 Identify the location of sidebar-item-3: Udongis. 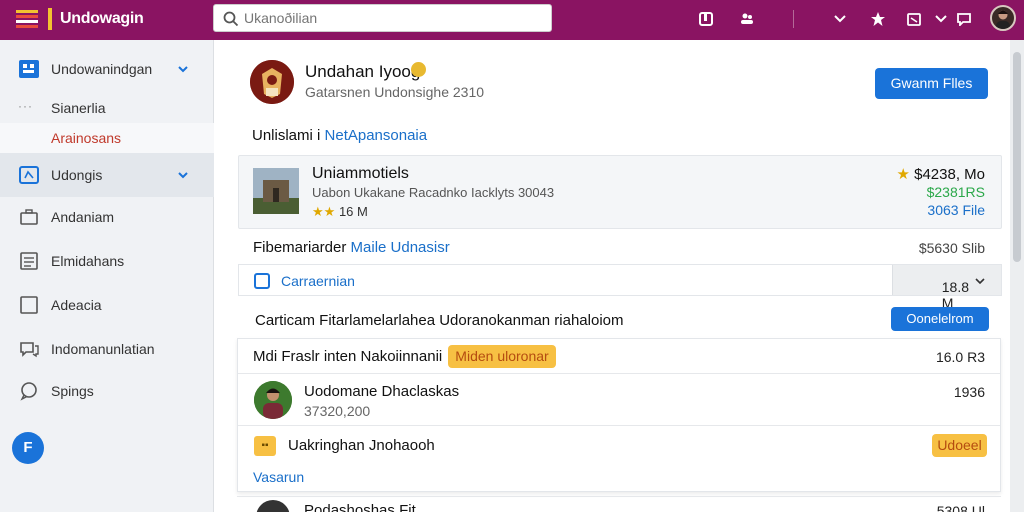
(107, 175).